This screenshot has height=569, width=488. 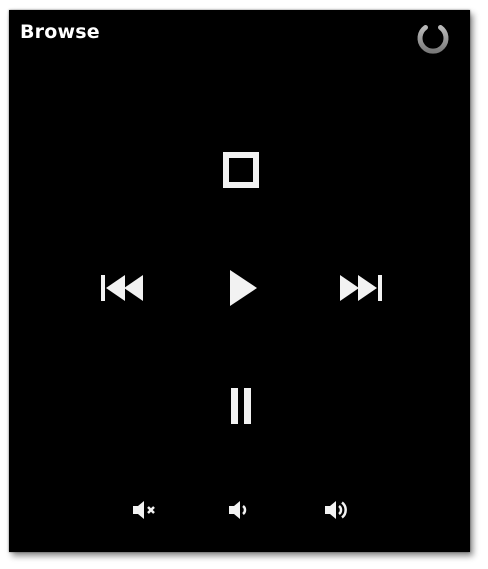 I want to click on volume-up-icon, so click(x=336, y=510).